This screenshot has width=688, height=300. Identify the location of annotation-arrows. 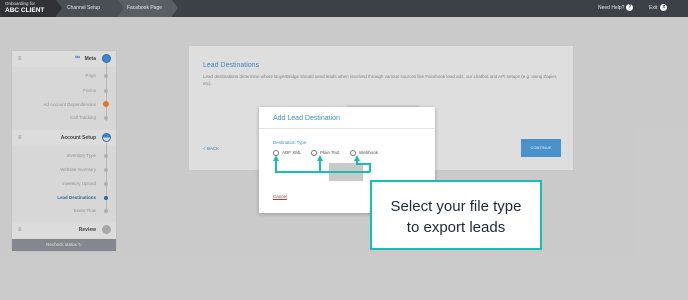
(322, 164).